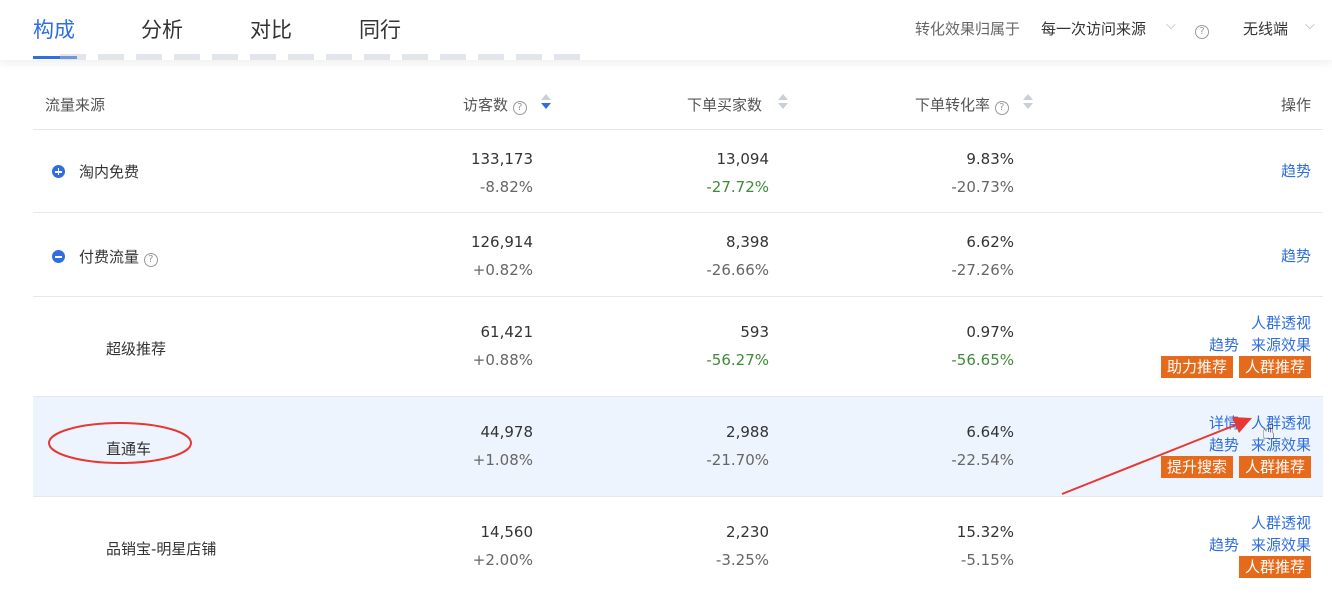 The width and height of the screenshot is (1332, 594). I want to click on hand-cursor-icon: ☝, so click(1269, 432).